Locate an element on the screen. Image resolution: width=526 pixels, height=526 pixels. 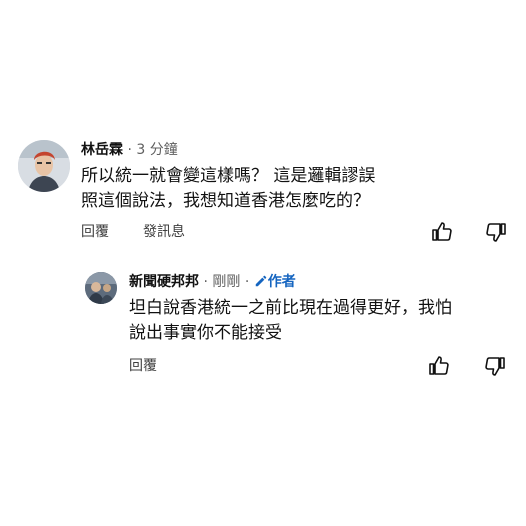
comment-line: 所以統一就會變這樣嗎？ 這是邏輯謬誤 is located at coordinates (228, 176).